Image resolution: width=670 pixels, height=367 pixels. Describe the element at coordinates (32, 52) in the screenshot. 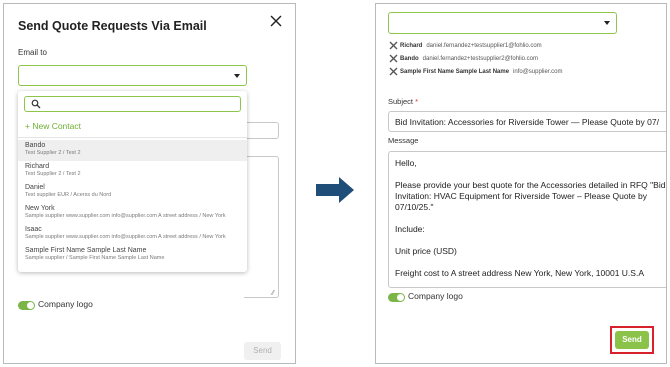

I see `email-to-label: Email to` at that location.